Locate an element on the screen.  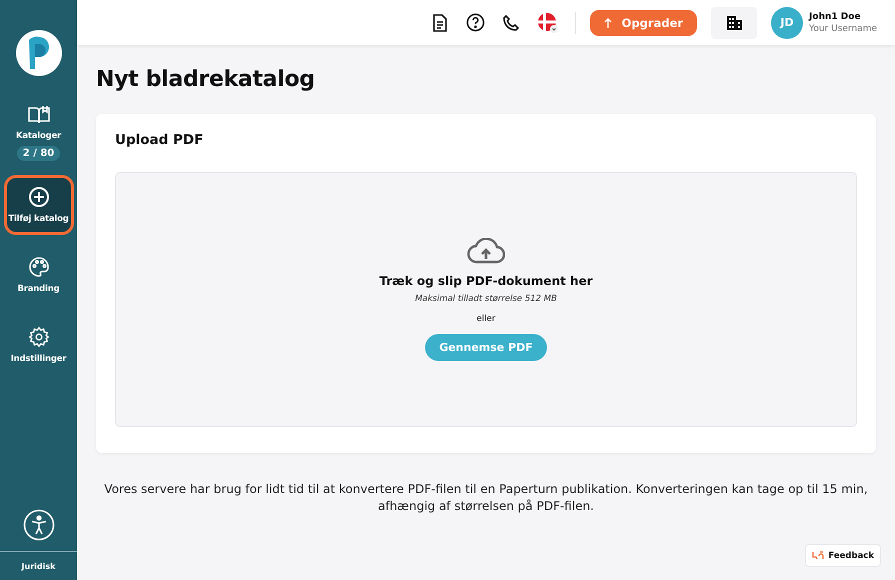
conversion-note: Vores servere har brug for lidt tid til at konvertere PDF-filen til en Paperturn publikation. Konverteringen kan tage op til 15 min, afhængig af størrelsen på PDF-filen. is located at coordinates (486, 498).